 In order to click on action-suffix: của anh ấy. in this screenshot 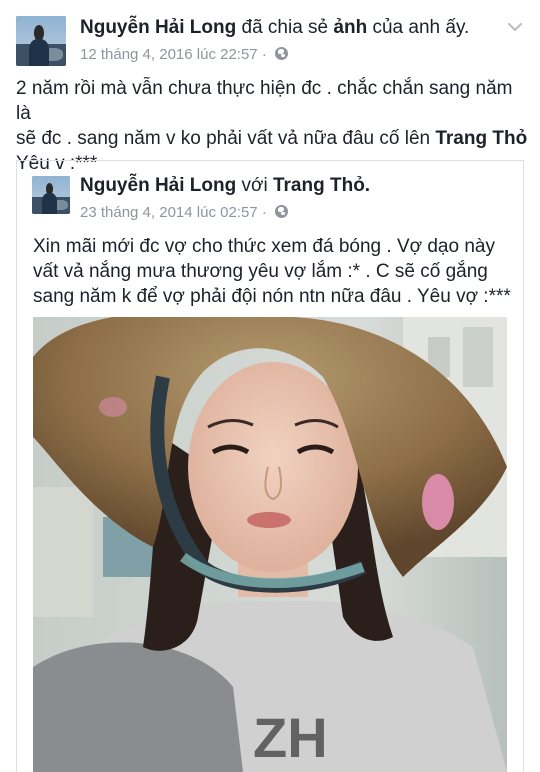, I will do `click(421, 27)`.